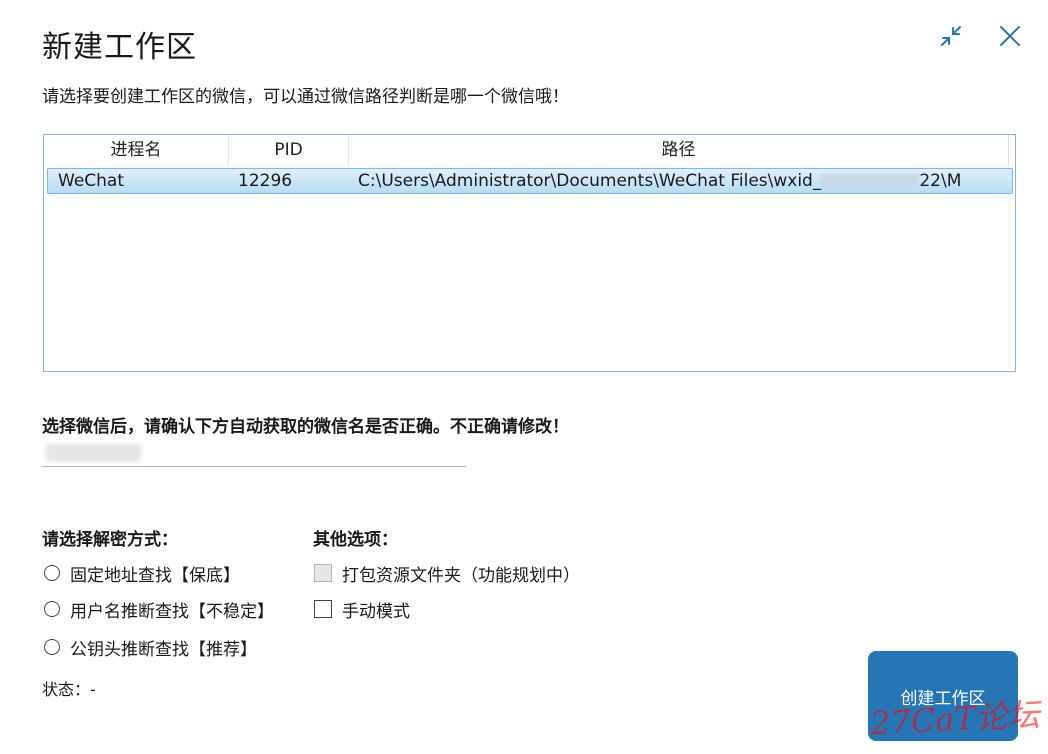 The height and width of the screenshot is (754, 1048). Describe the element at coordinates (940, 181) in the screenshot. I see `row-path-tail: 22\M` at that location.